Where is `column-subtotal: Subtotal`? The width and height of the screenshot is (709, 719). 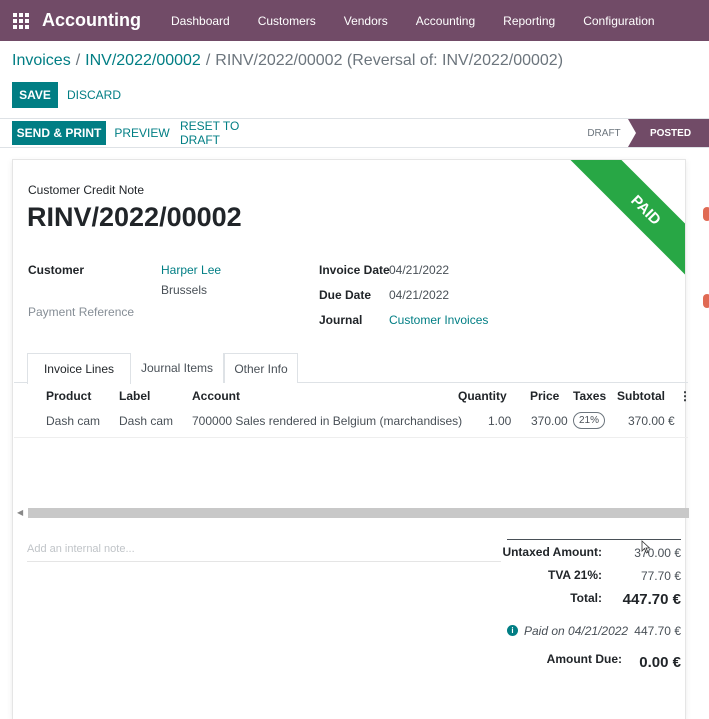 column-subtotal: Subtotal is located at coordinates (641, 396).